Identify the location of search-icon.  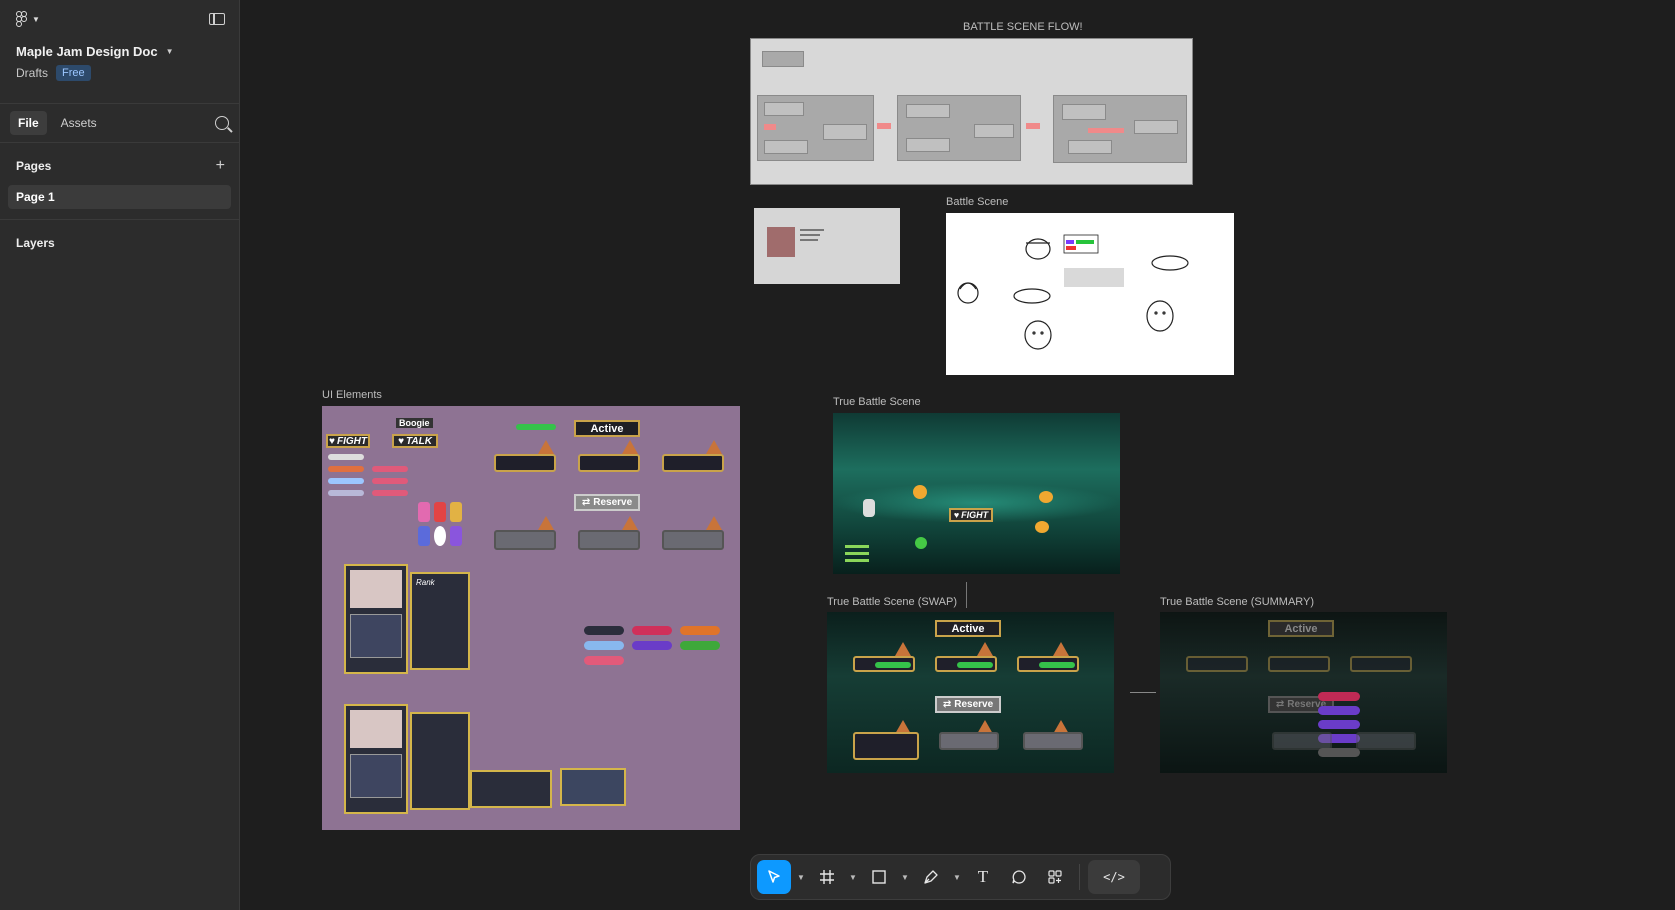
(222, 123).